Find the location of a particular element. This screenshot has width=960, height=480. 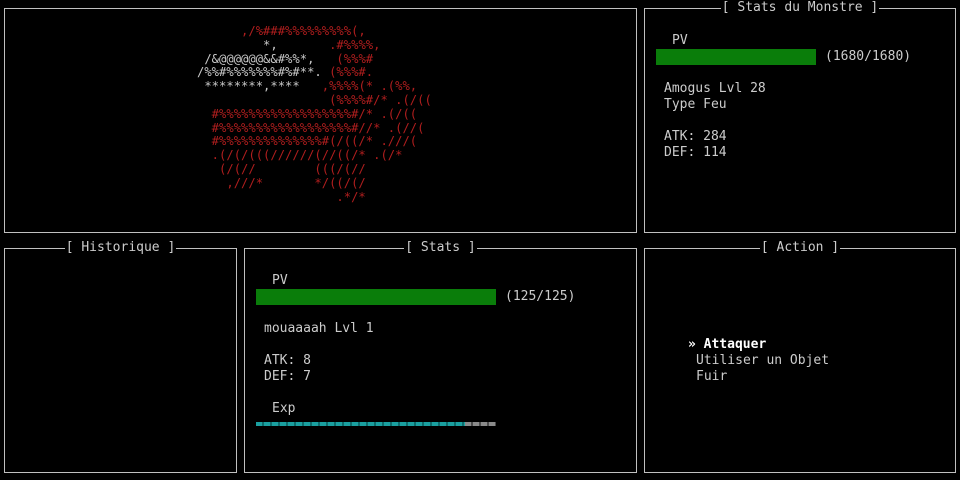

action-title: [ Action ] is located at coordinates (800, 247).